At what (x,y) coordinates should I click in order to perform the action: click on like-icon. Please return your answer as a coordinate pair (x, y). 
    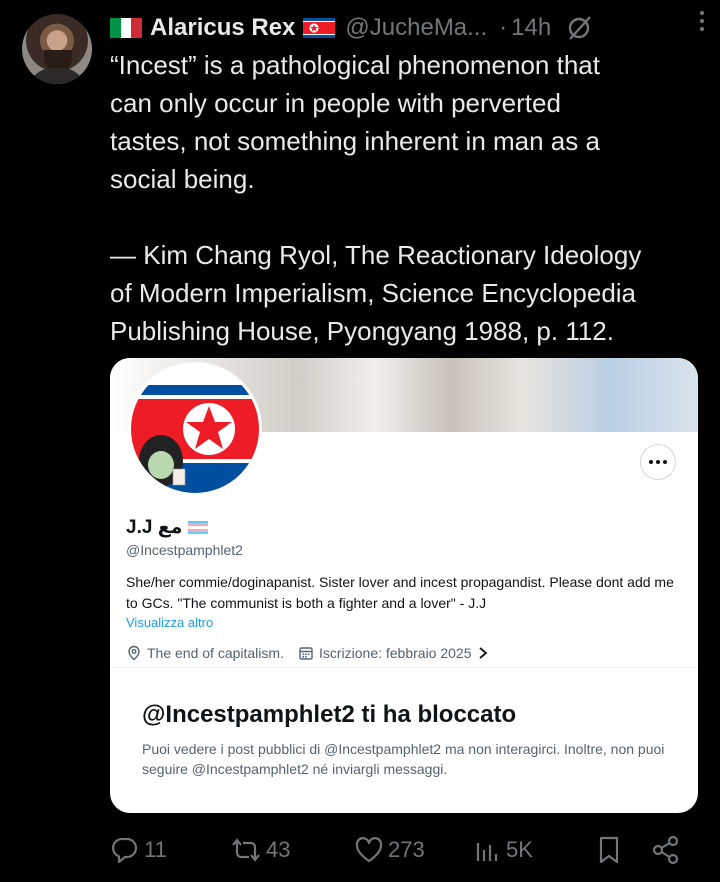
    Looking at the image, I should click on (369, 850).